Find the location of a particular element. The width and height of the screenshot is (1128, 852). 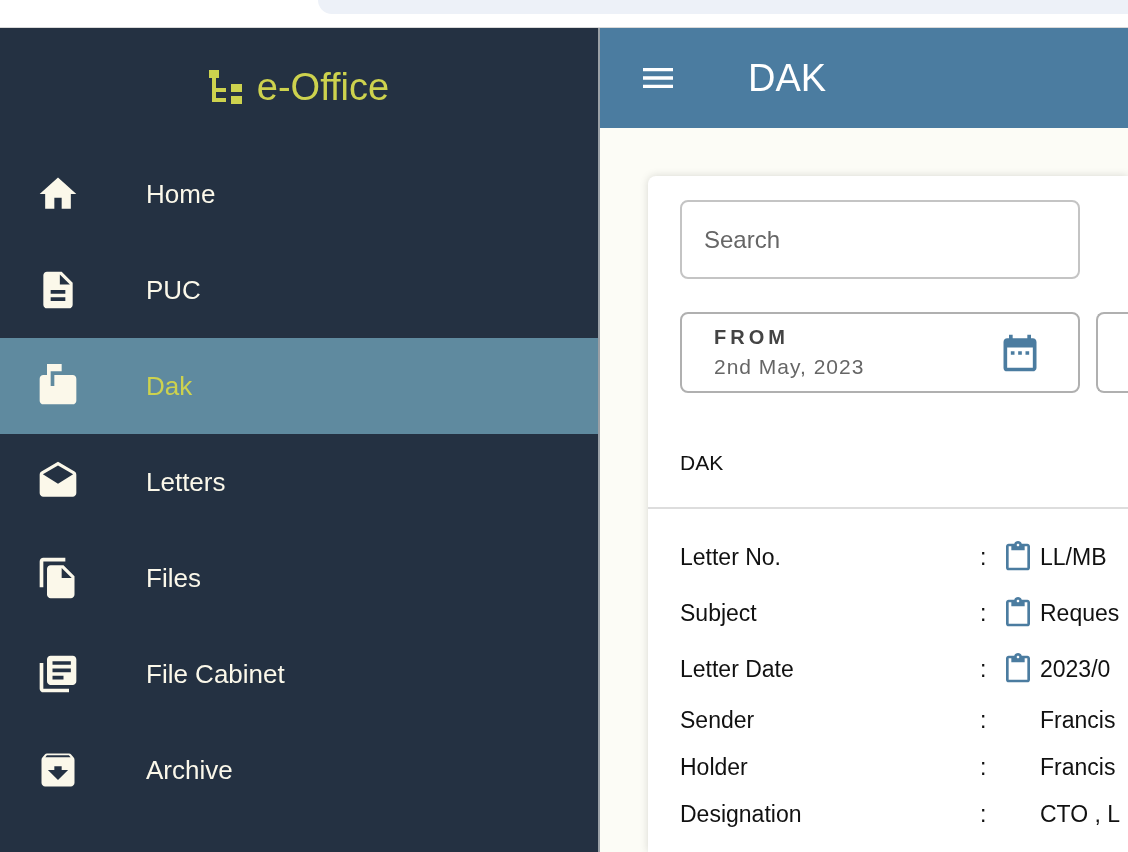

sidebar-item: Archive is located at coordinates (299, 770).